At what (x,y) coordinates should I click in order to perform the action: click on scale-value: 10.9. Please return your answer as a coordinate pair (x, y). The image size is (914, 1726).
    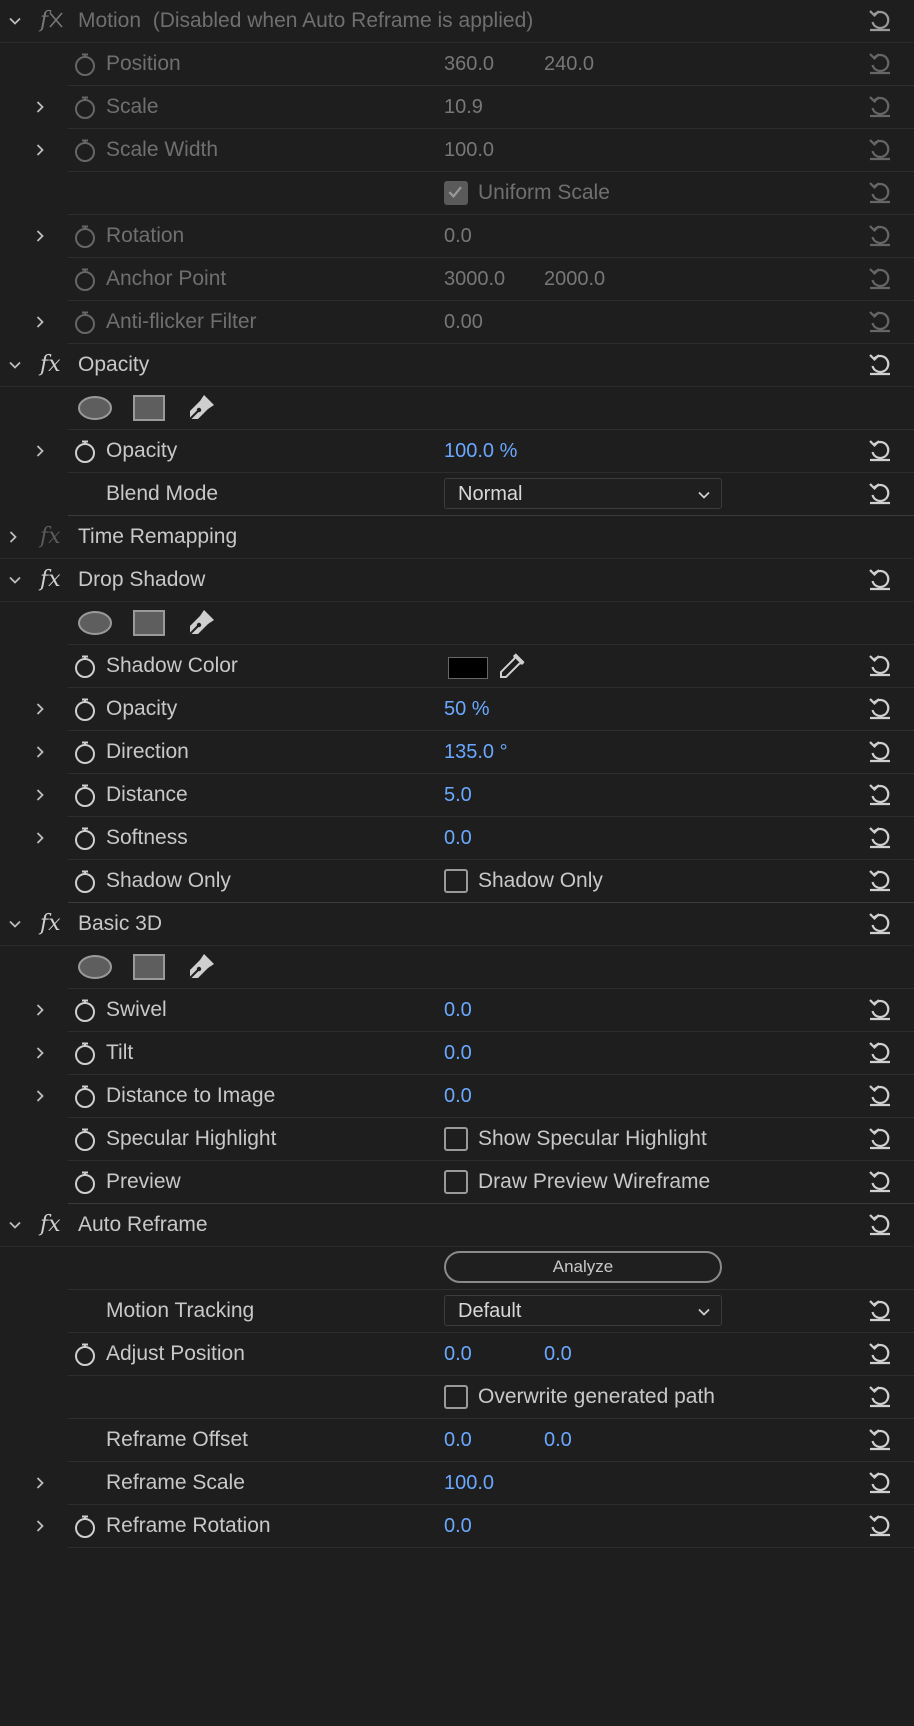
    Looking at the image, I should click on (463, 107).